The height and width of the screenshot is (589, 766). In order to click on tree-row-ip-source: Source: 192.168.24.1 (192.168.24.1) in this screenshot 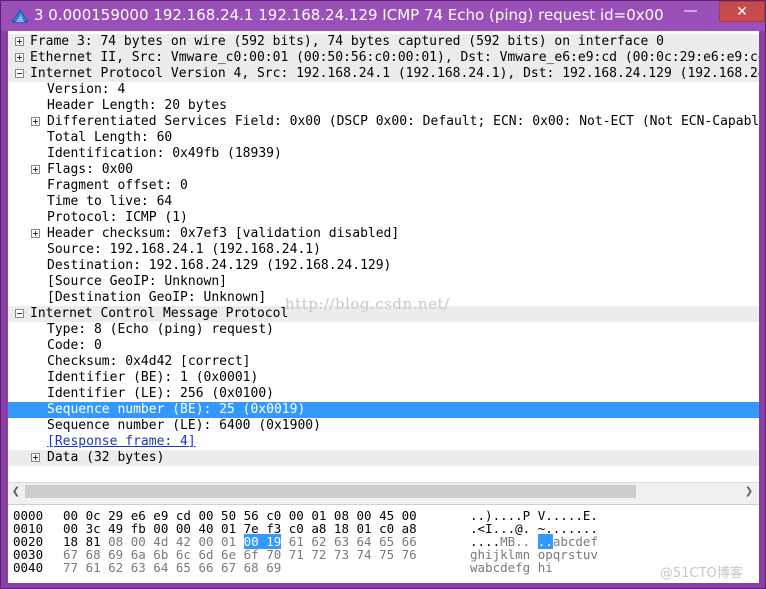, I will do `click(383, 250)`.